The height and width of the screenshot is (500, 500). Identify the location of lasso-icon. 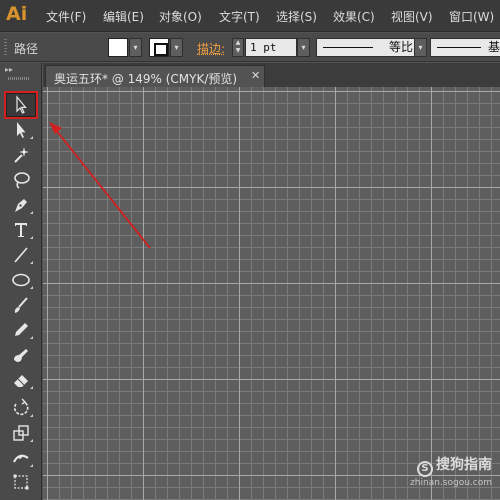
(22, 180).